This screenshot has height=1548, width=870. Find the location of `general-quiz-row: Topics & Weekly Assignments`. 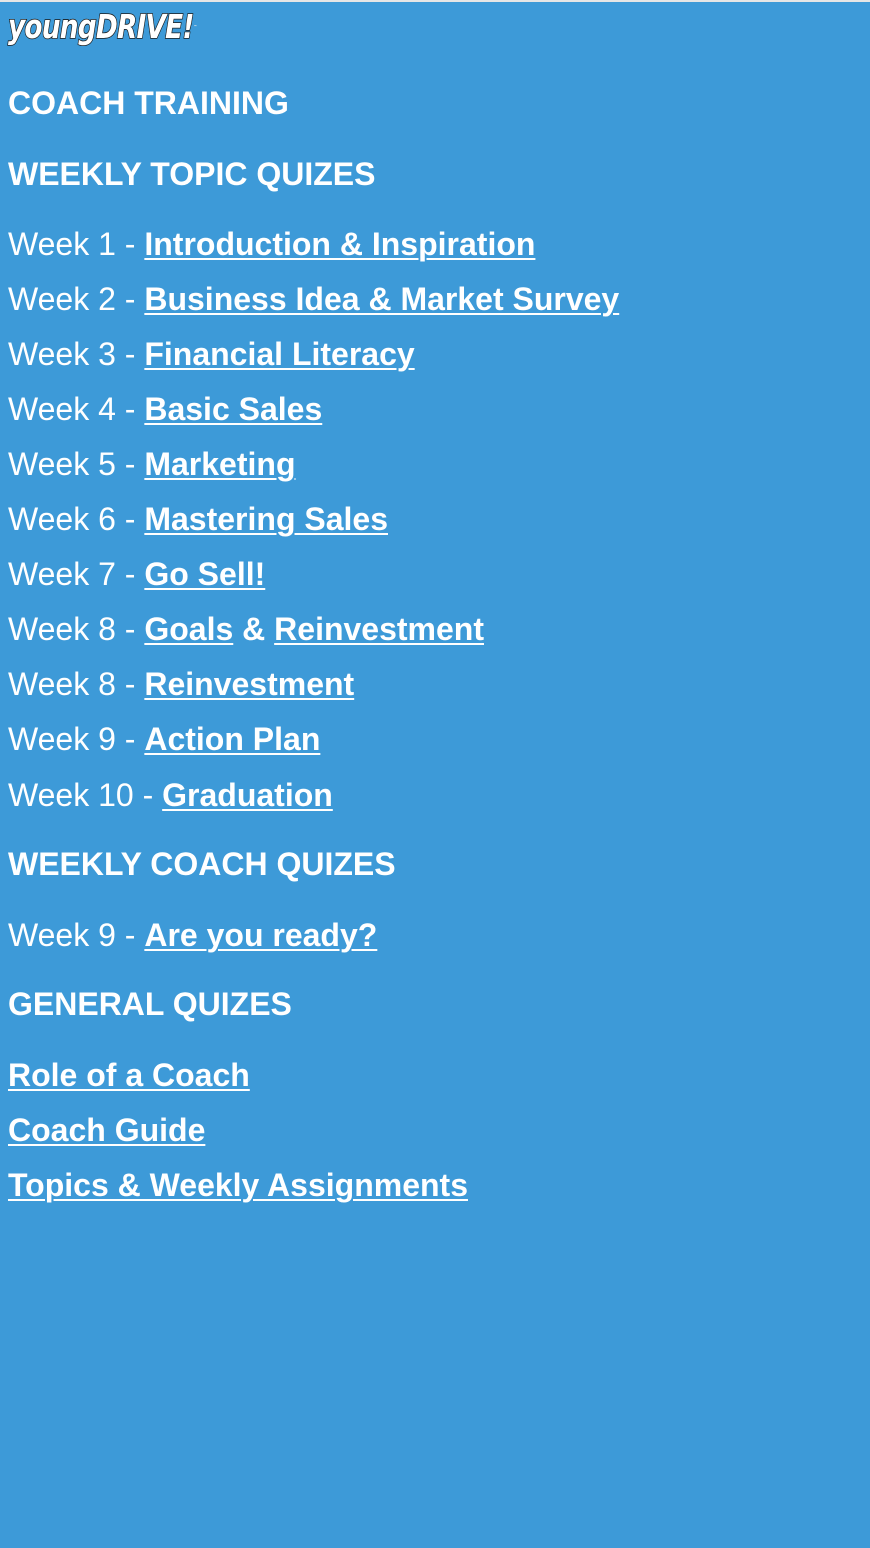

general-quiz-row: Topics & Weekly Assignments is located at coordinates (238, 1185).